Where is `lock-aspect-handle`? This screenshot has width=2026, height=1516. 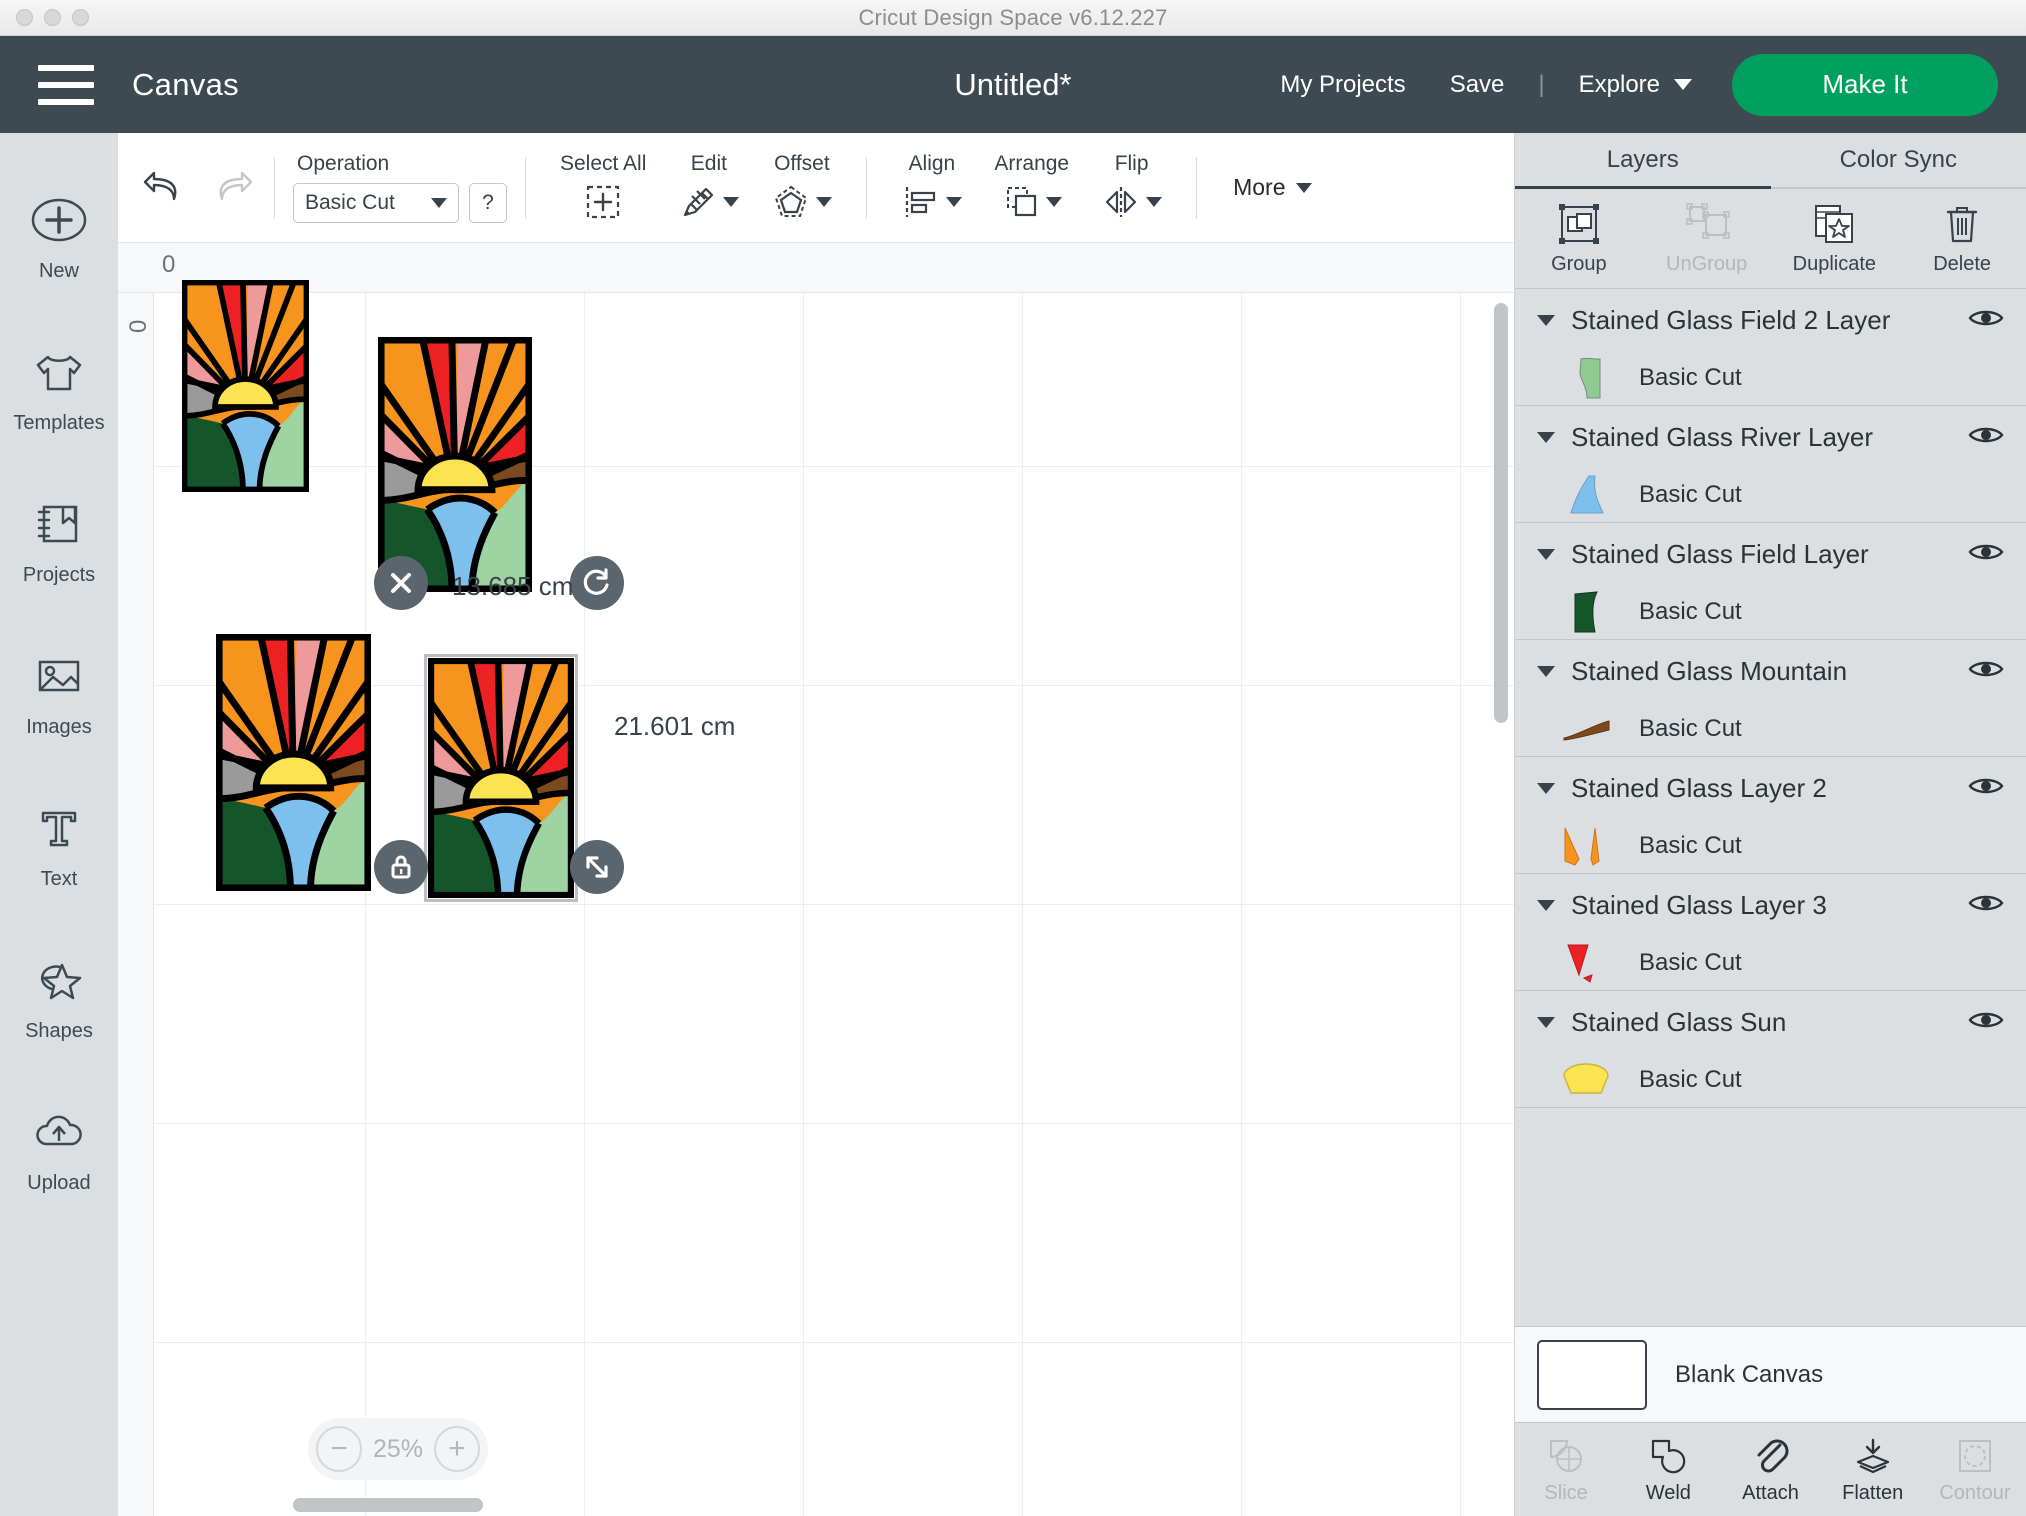 lock-aspect-handle is located at coordinates (401, 867).